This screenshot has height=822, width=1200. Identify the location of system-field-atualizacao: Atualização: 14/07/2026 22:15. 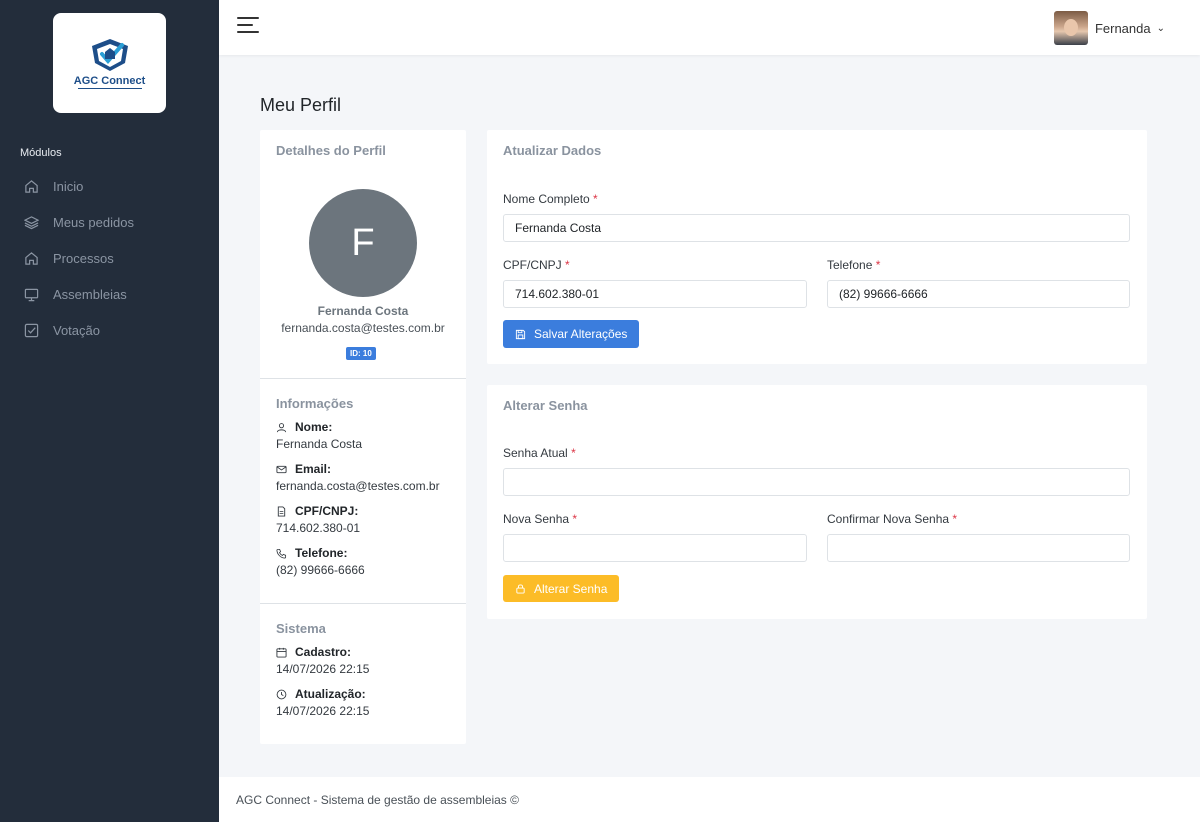
(322, 702).